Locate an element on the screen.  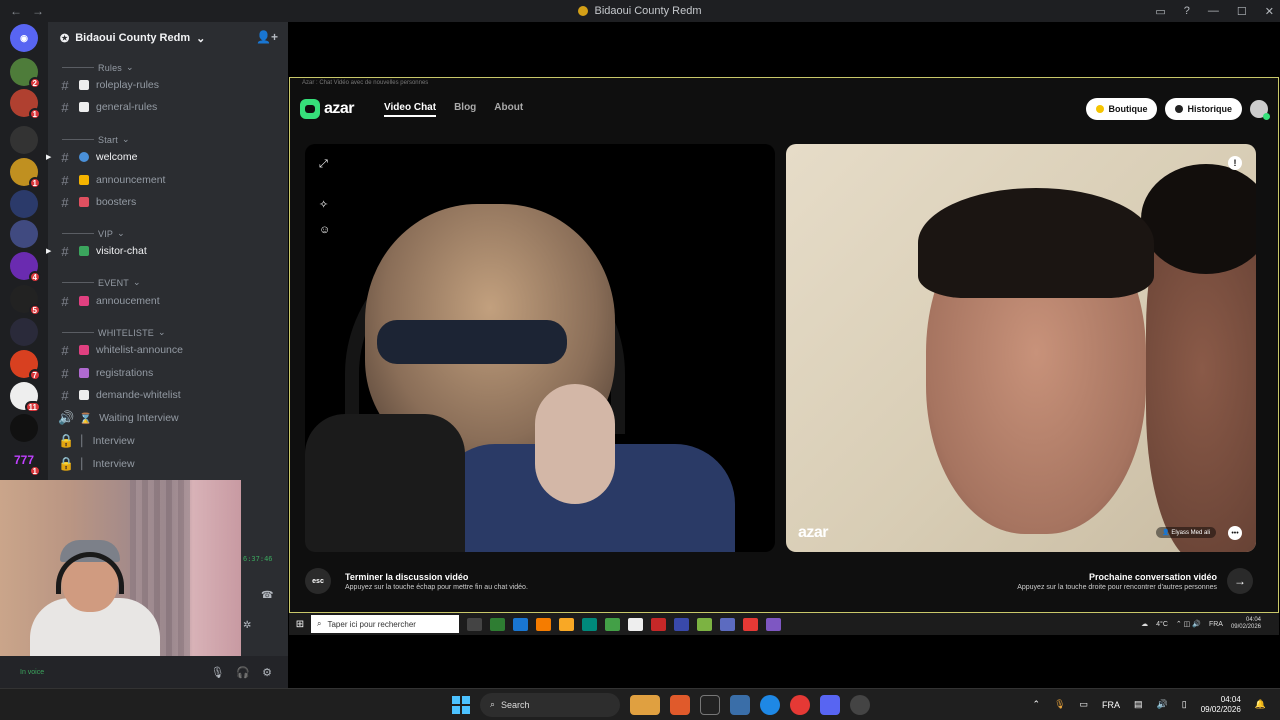
maximize-button: ☐ is located at coordinates (1242, 11).